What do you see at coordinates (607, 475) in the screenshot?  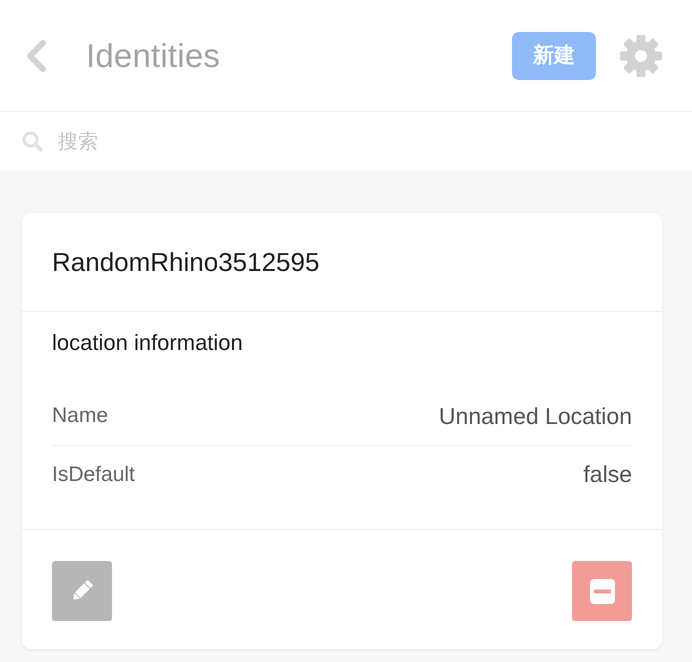 I see `field-value: false` at bounding box center [607, 475].